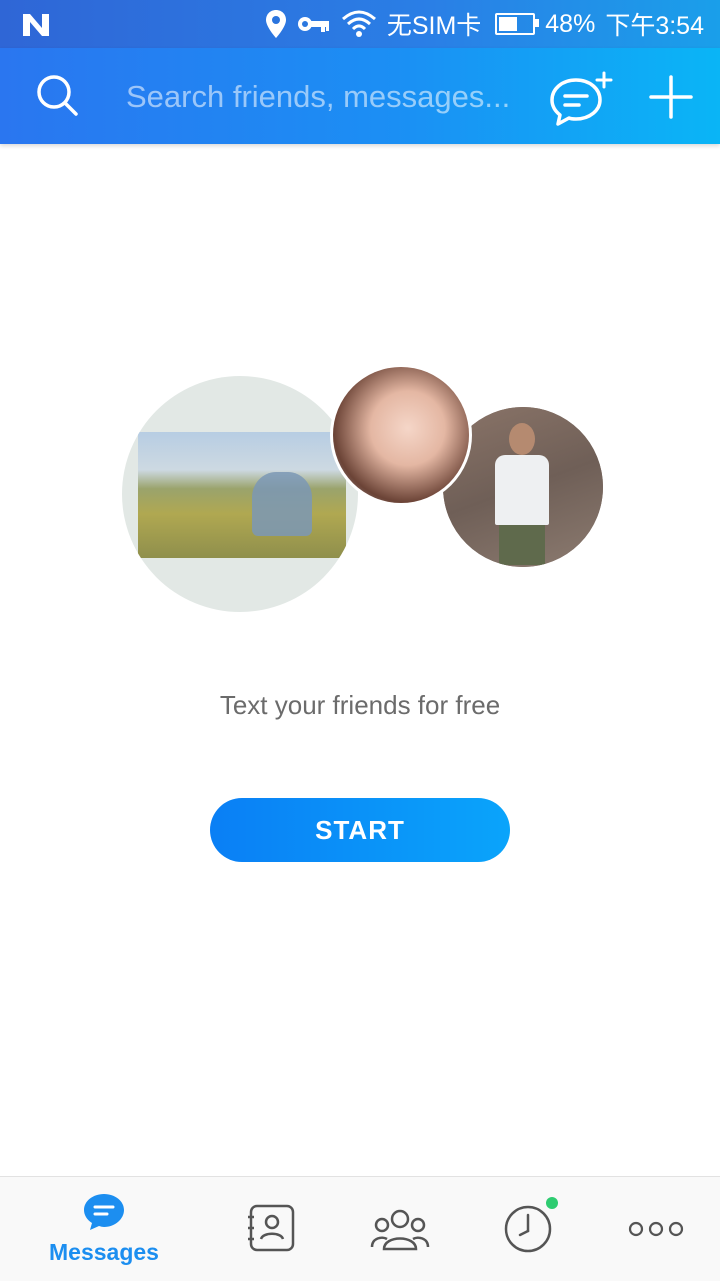 The height and width of the screenshot is (1281, 720). I want to click on friends-illustration, so click(363, 490).